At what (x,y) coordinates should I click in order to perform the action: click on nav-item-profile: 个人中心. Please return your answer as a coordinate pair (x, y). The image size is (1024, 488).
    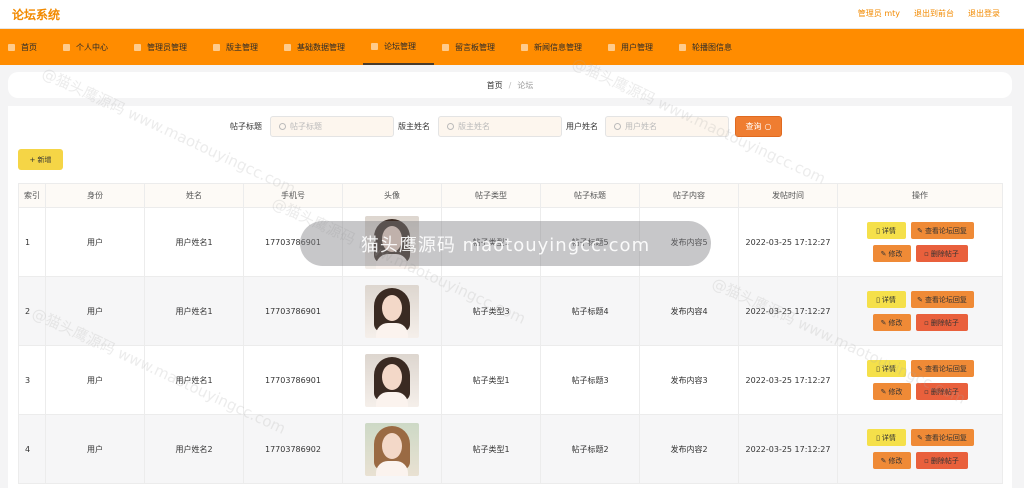
    Looking at the image, I should click on (90, 47).